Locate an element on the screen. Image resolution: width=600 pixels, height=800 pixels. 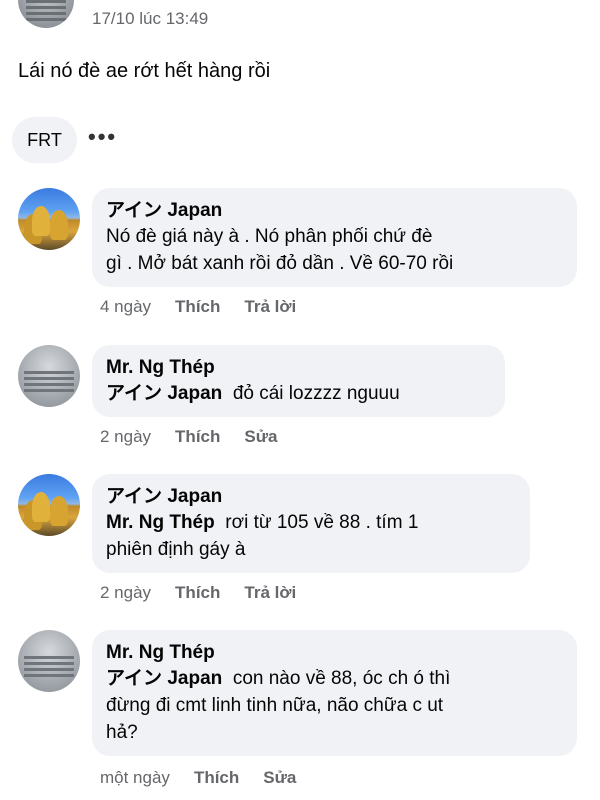
comment-text-line: con nào về 88, óc ch ó thì is located at coordinates (341, 678).